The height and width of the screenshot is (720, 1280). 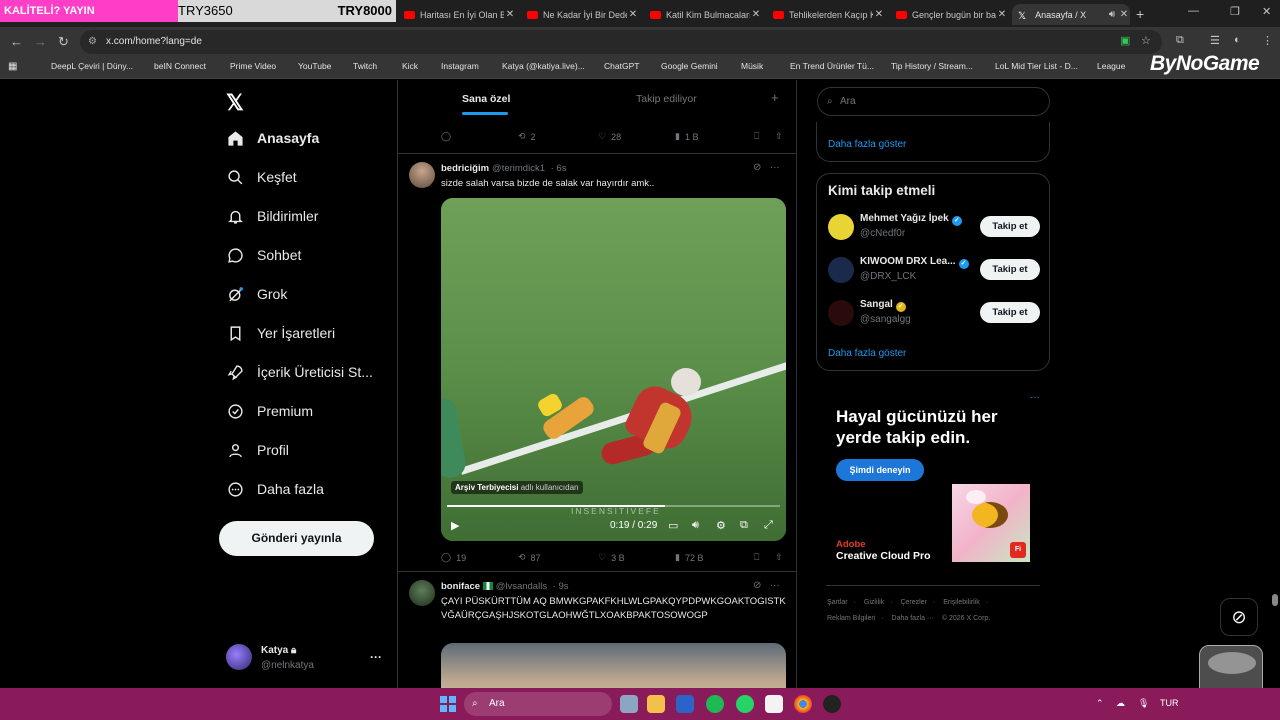 What do you see at coordinates (1237, 40) in the screenshot?
I see `profile-avatar-icon: ◐` at bounding box center [1237, 40].